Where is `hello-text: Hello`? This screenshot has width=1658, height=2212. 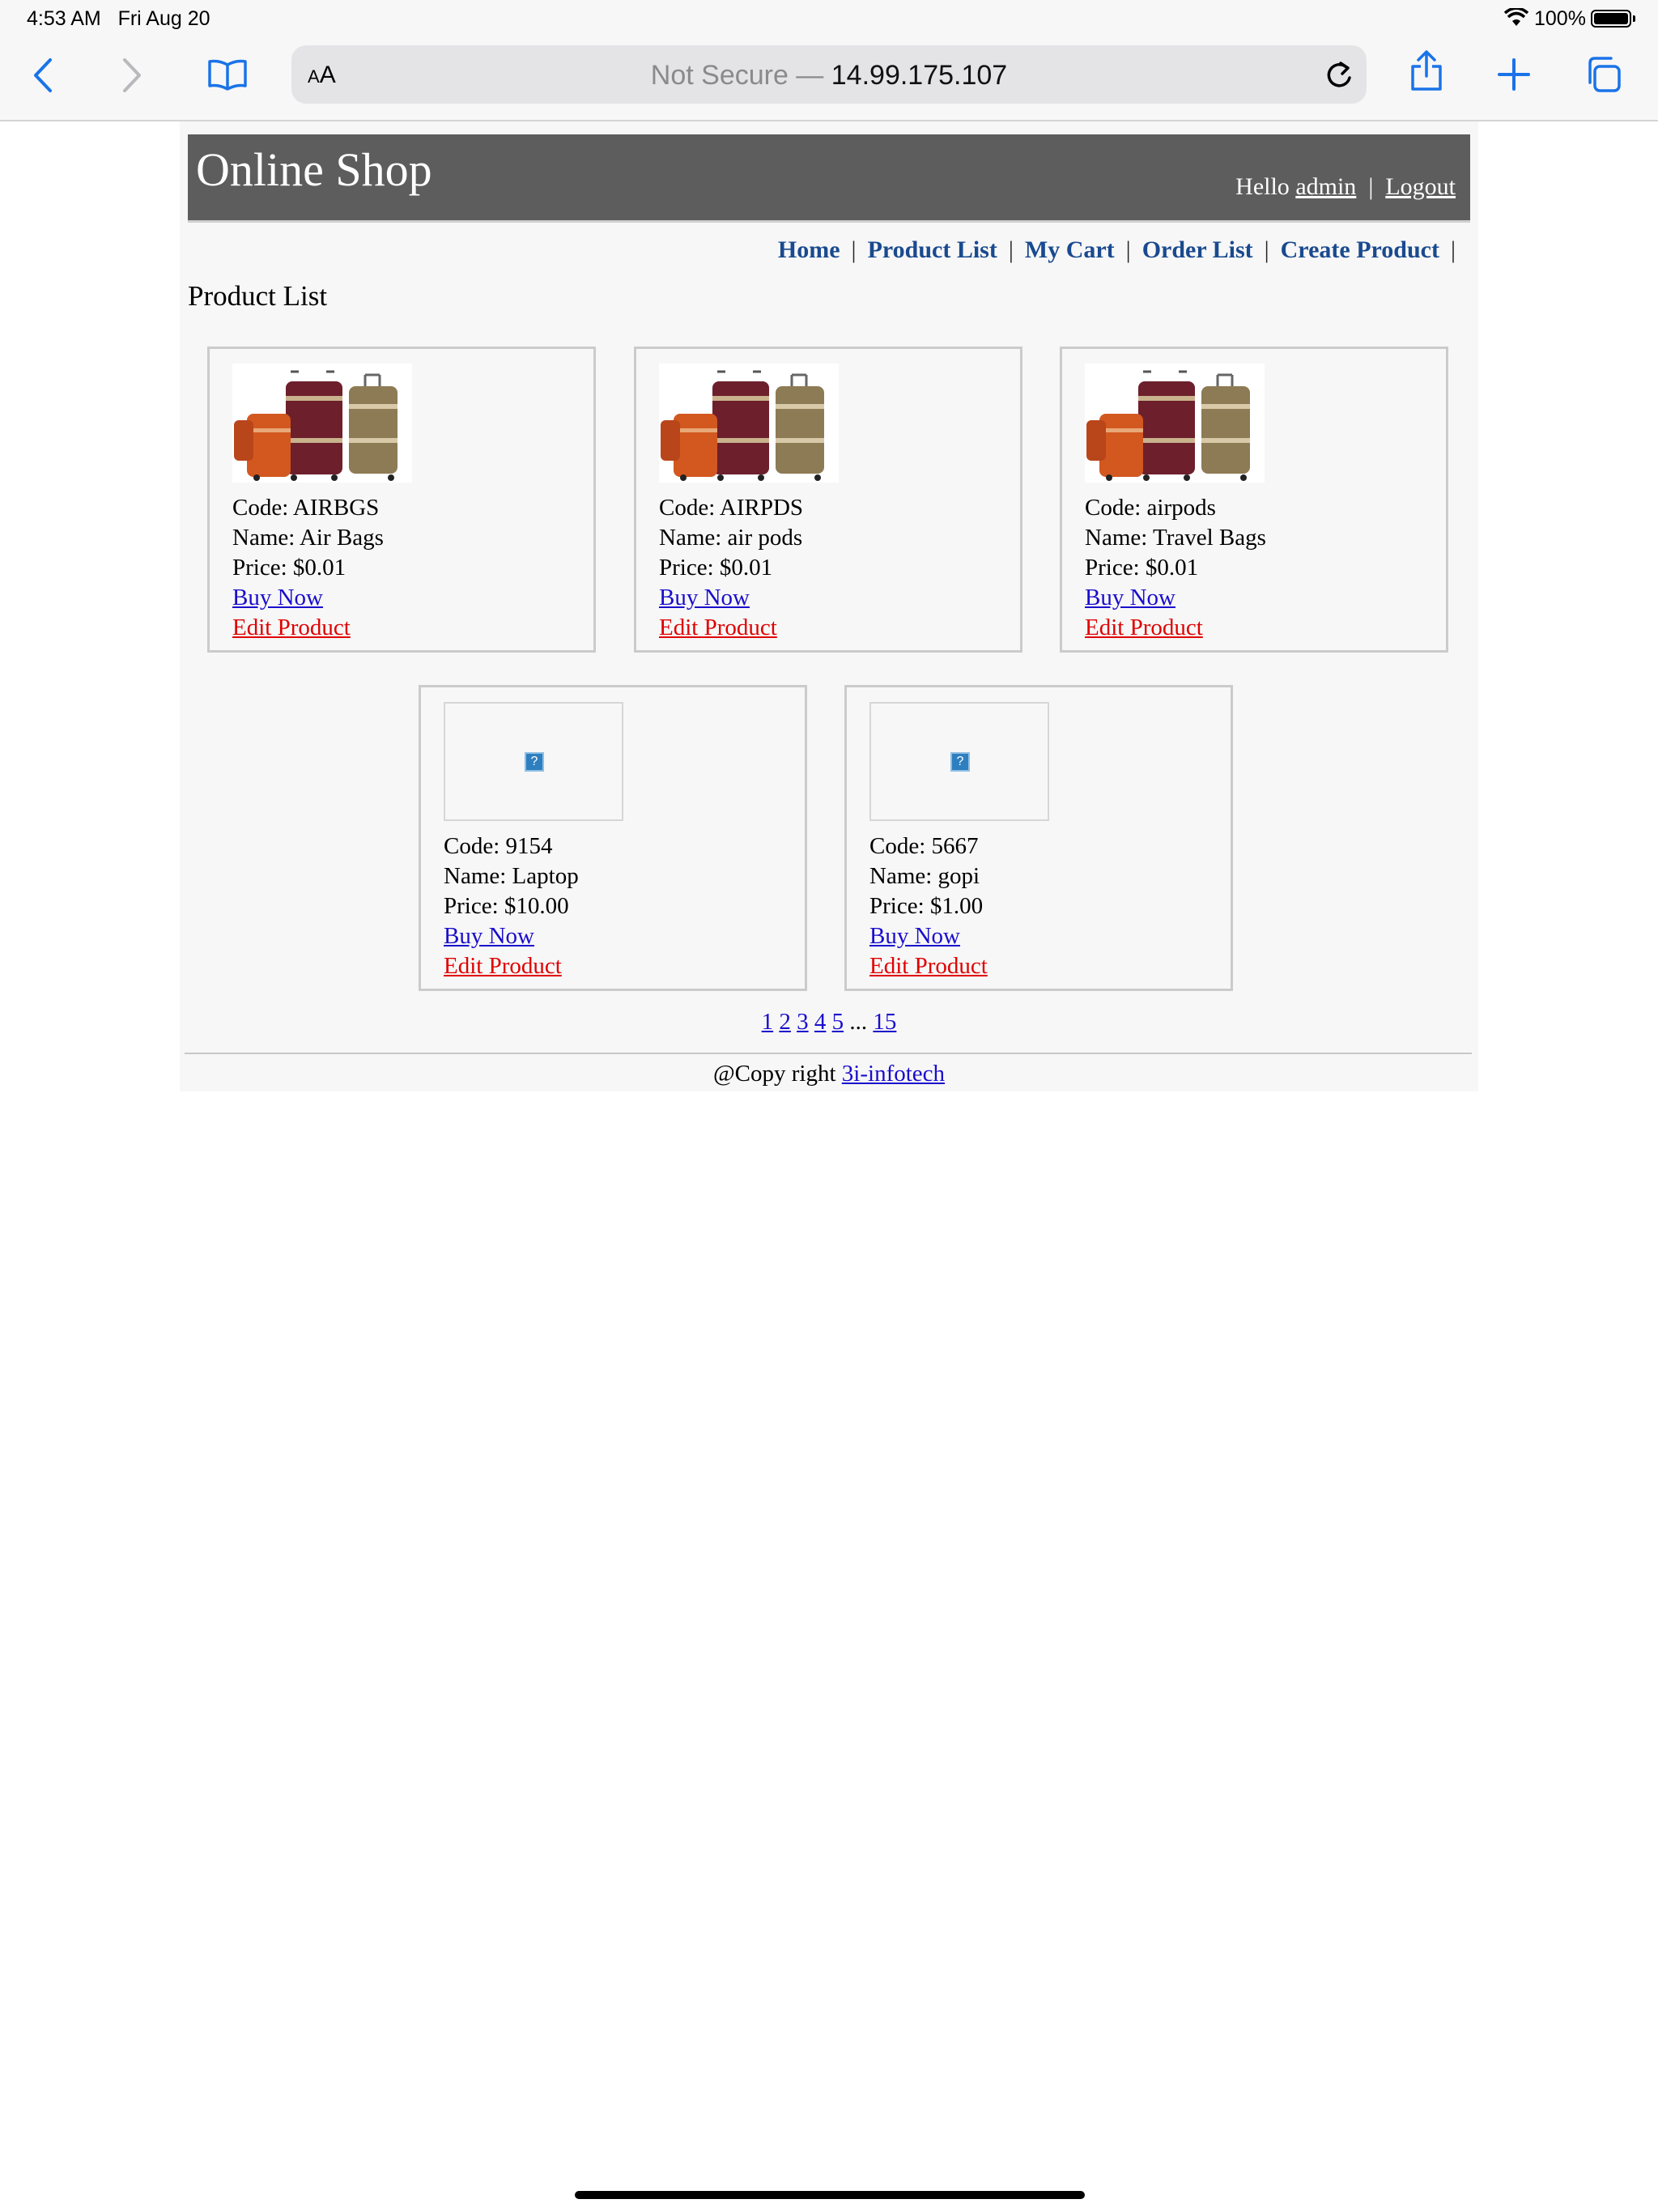 hello-text: Hello is located at coordinates (1262, 186).